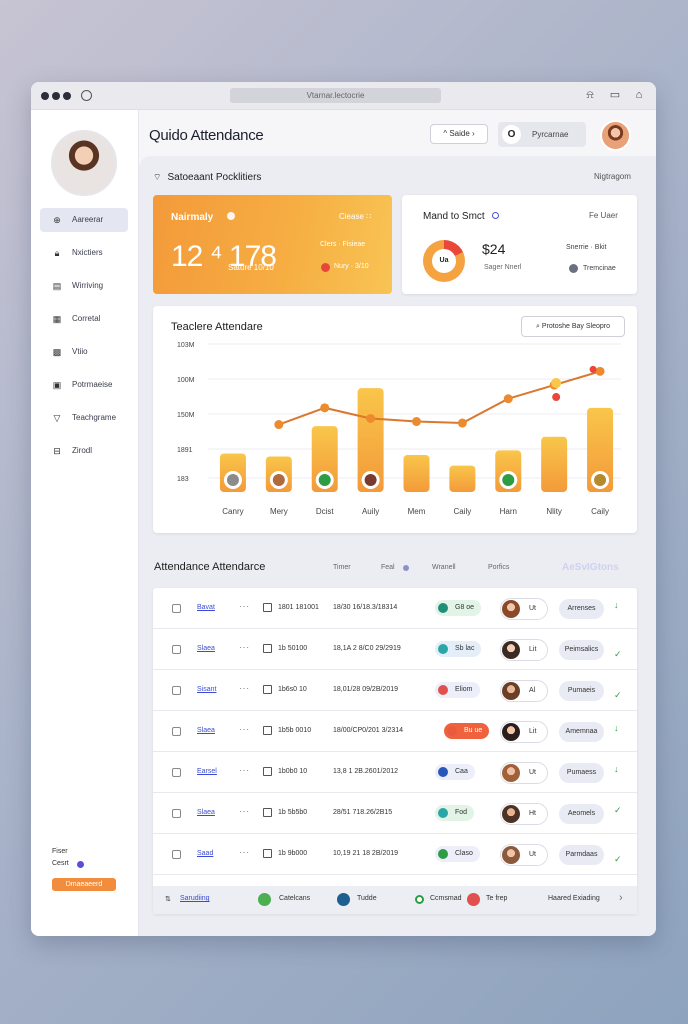 The image size is (688, 1024). I want to click on column-header: Timer, so click(342, 567).